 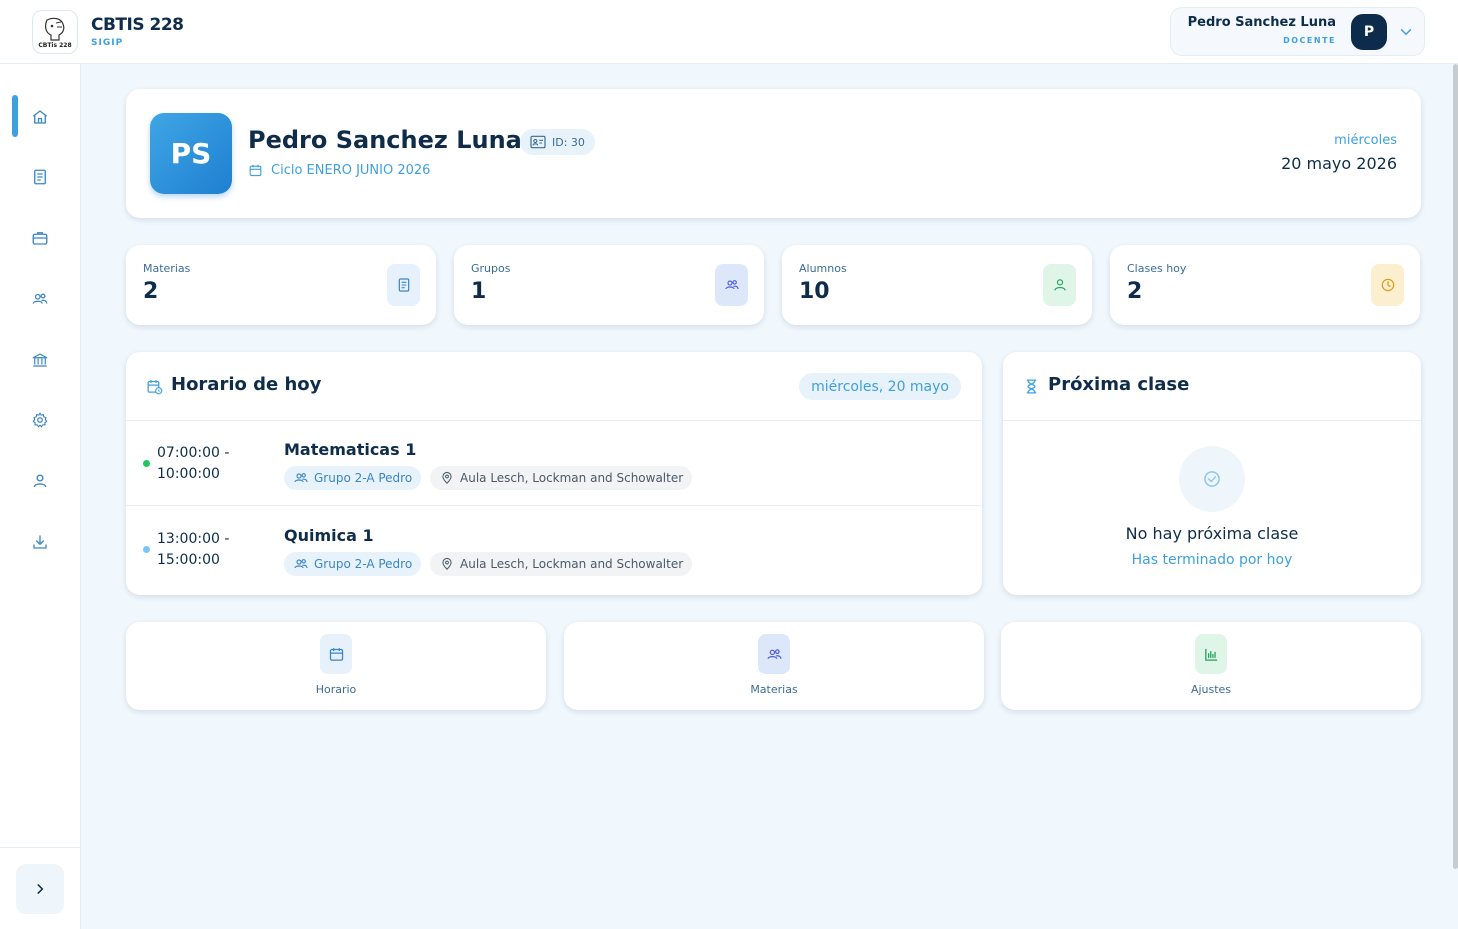 What do you see at coordinates (167, 268) in the screenshot?
I see `stat-label: Materias` at bounding box center [167, 268].